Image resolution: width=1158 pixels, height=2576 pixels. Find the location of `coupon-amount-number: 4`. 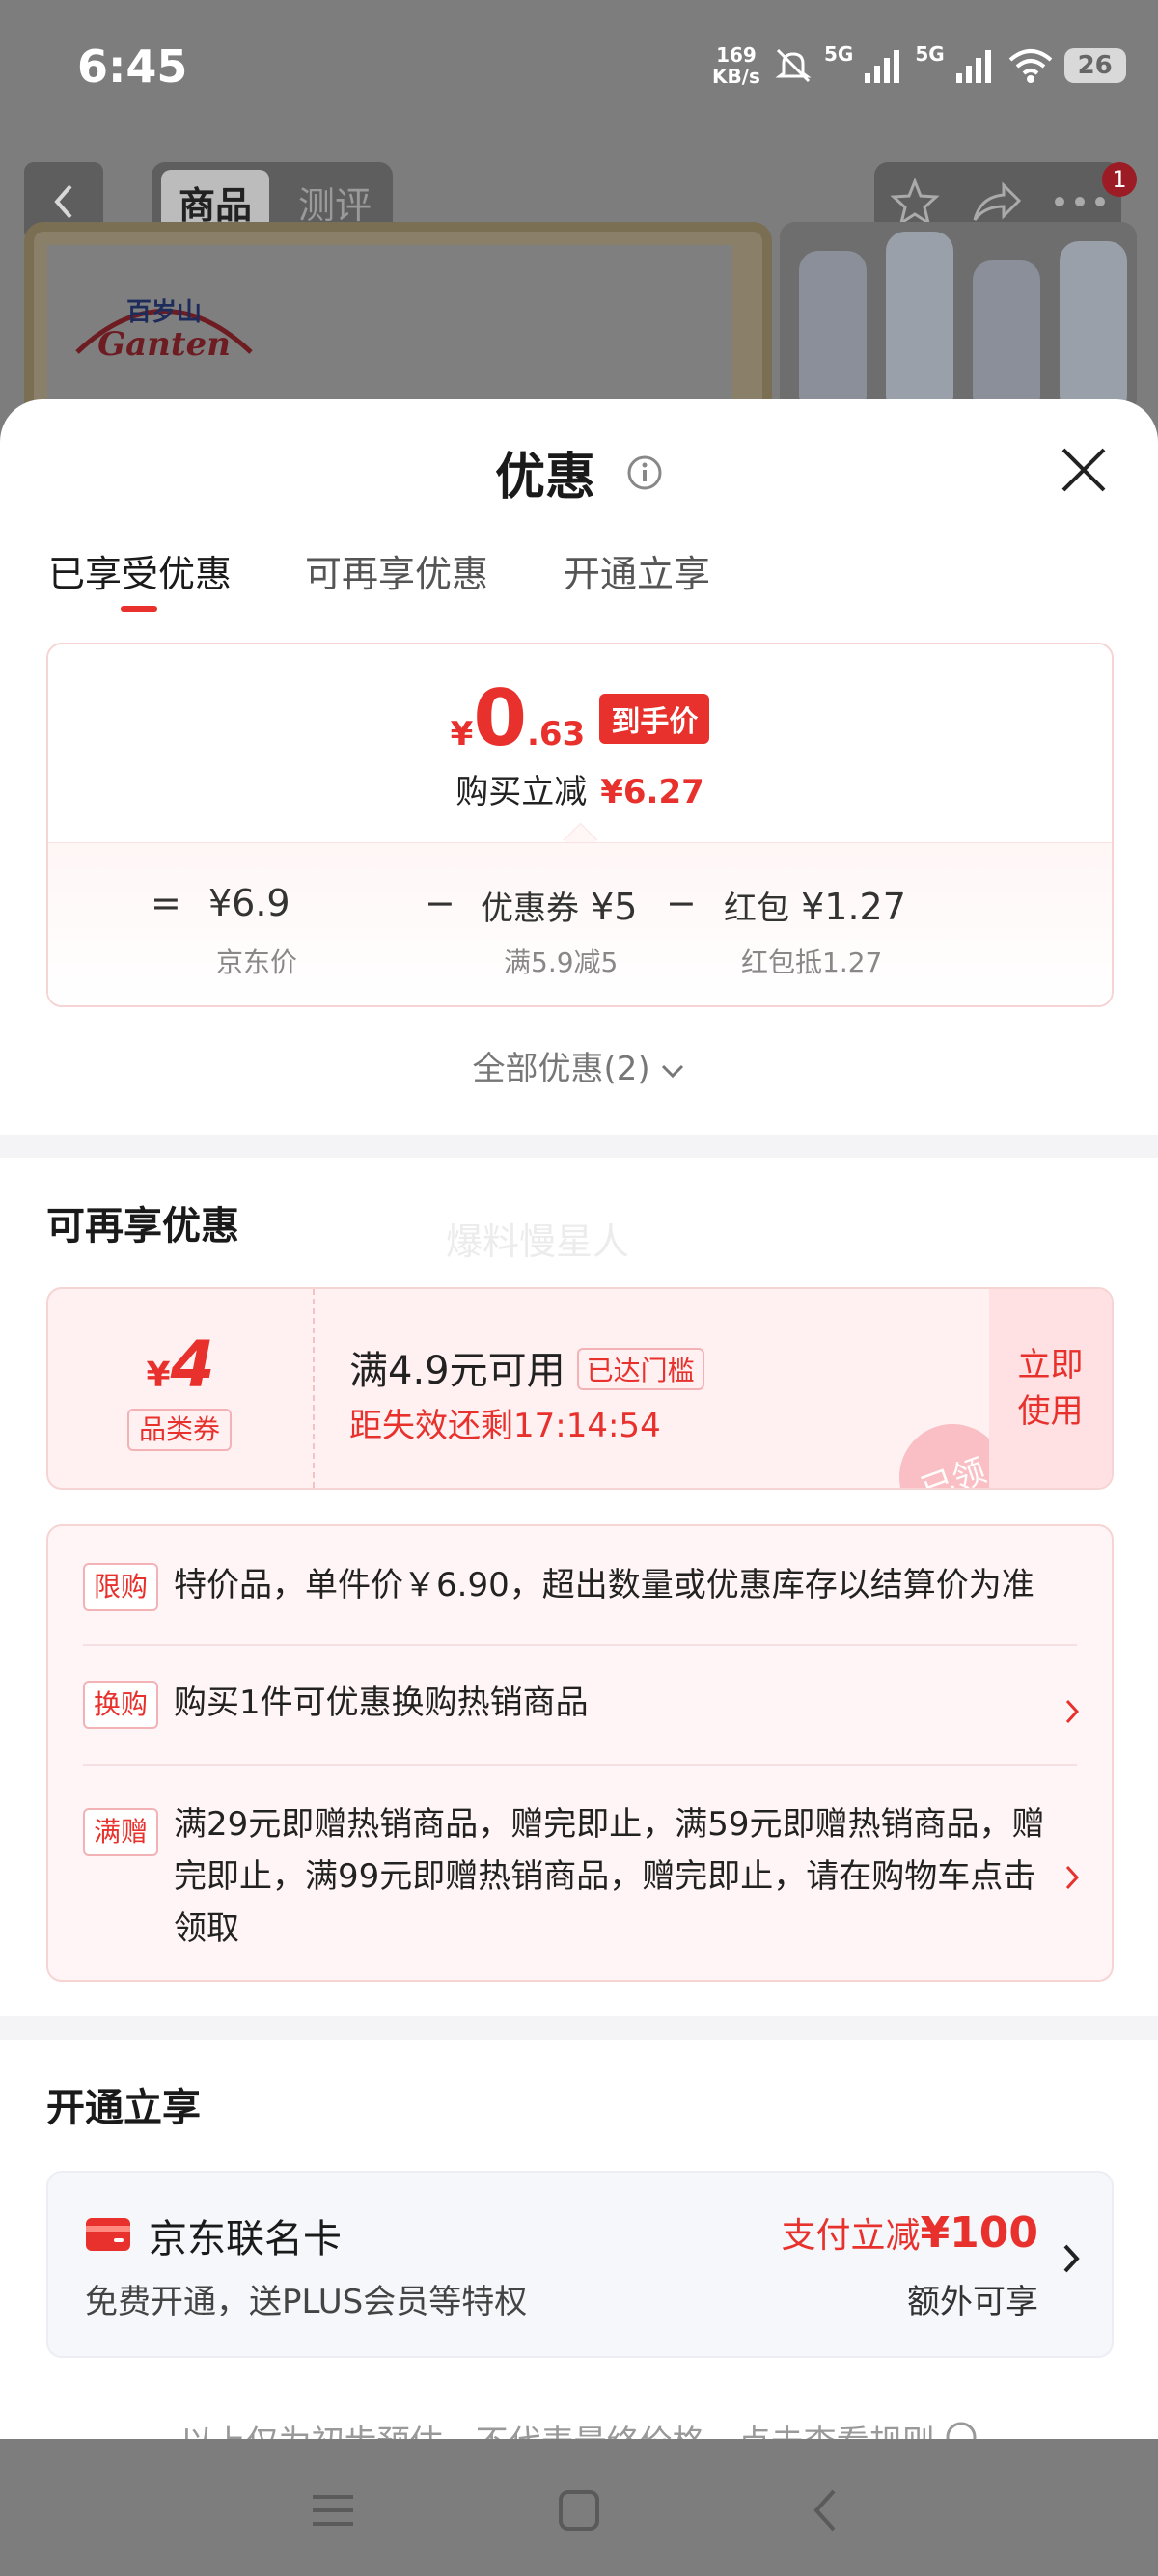

coupon-amount-number: 4 is located at coordinates (192, 1365).